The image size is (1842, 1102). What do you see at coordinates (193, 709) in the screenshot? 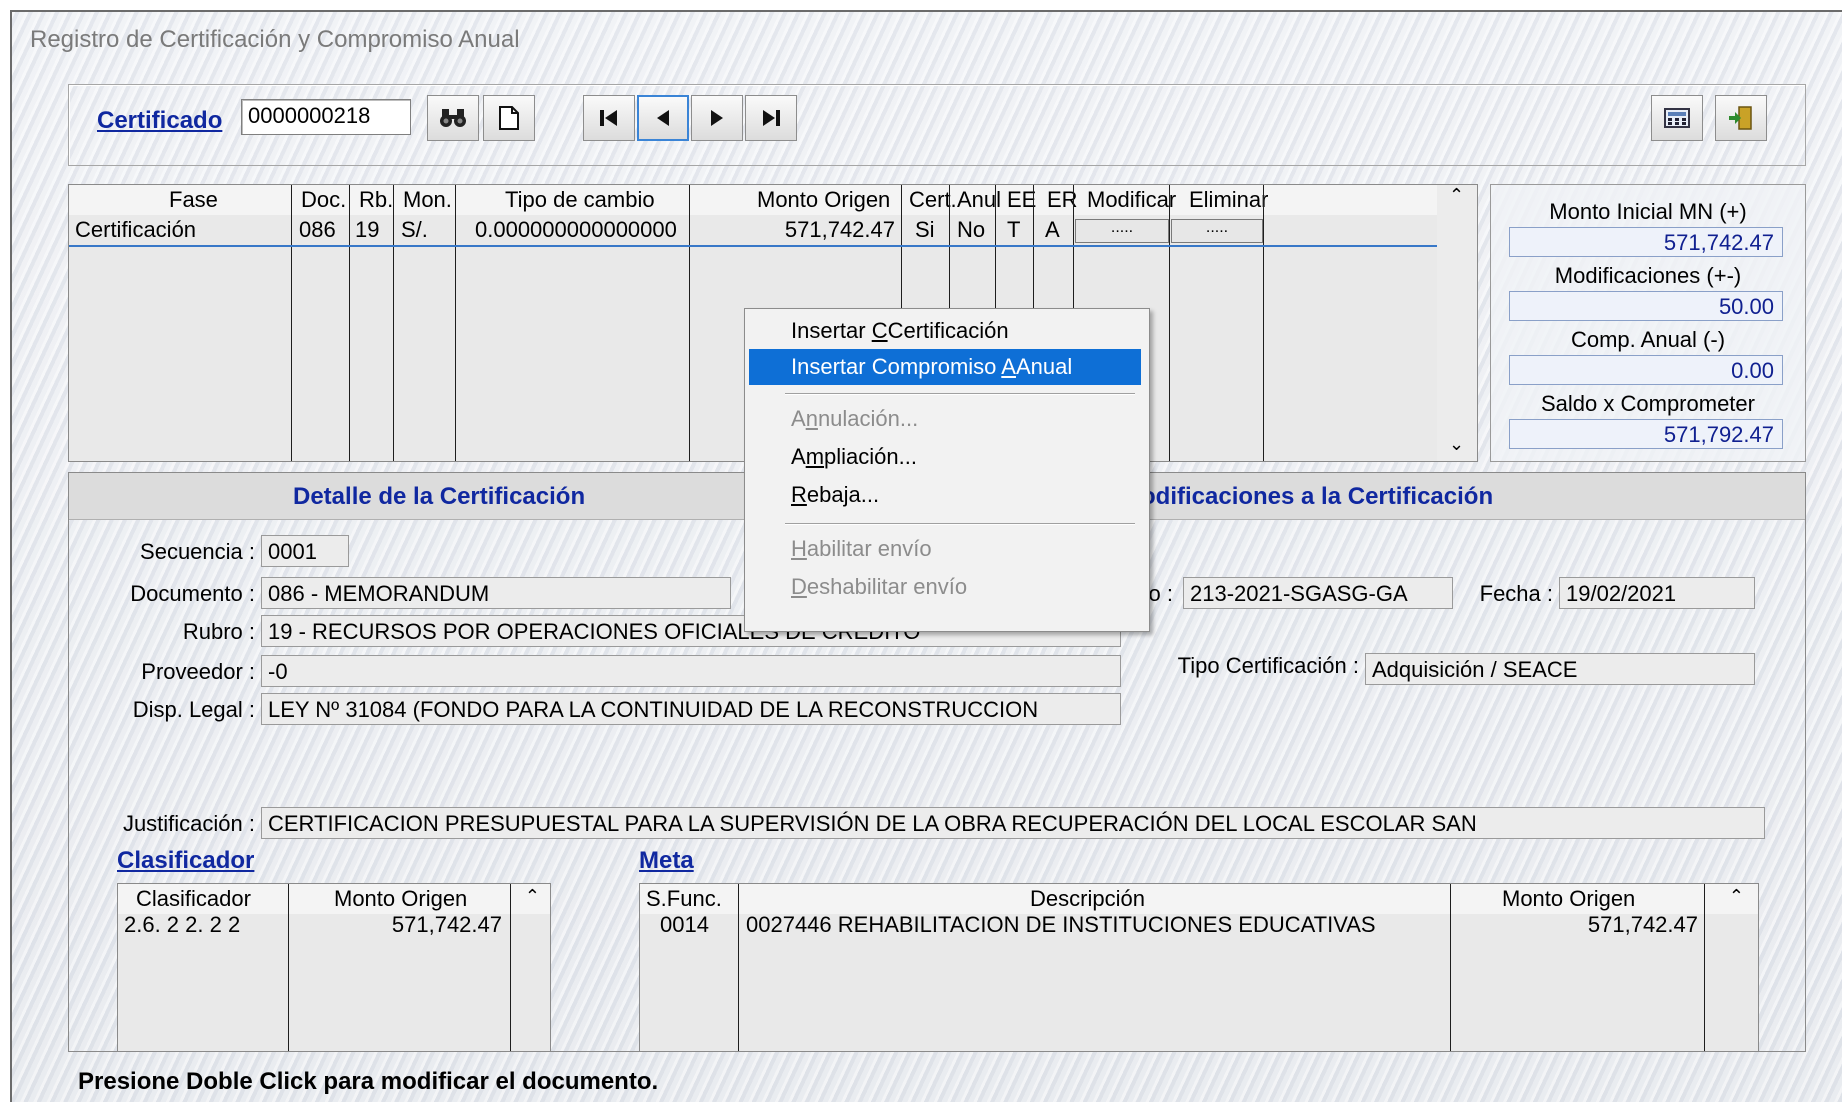
I see `disp-legal-label: Disp. Legal :` at bounding box center [193, 709].